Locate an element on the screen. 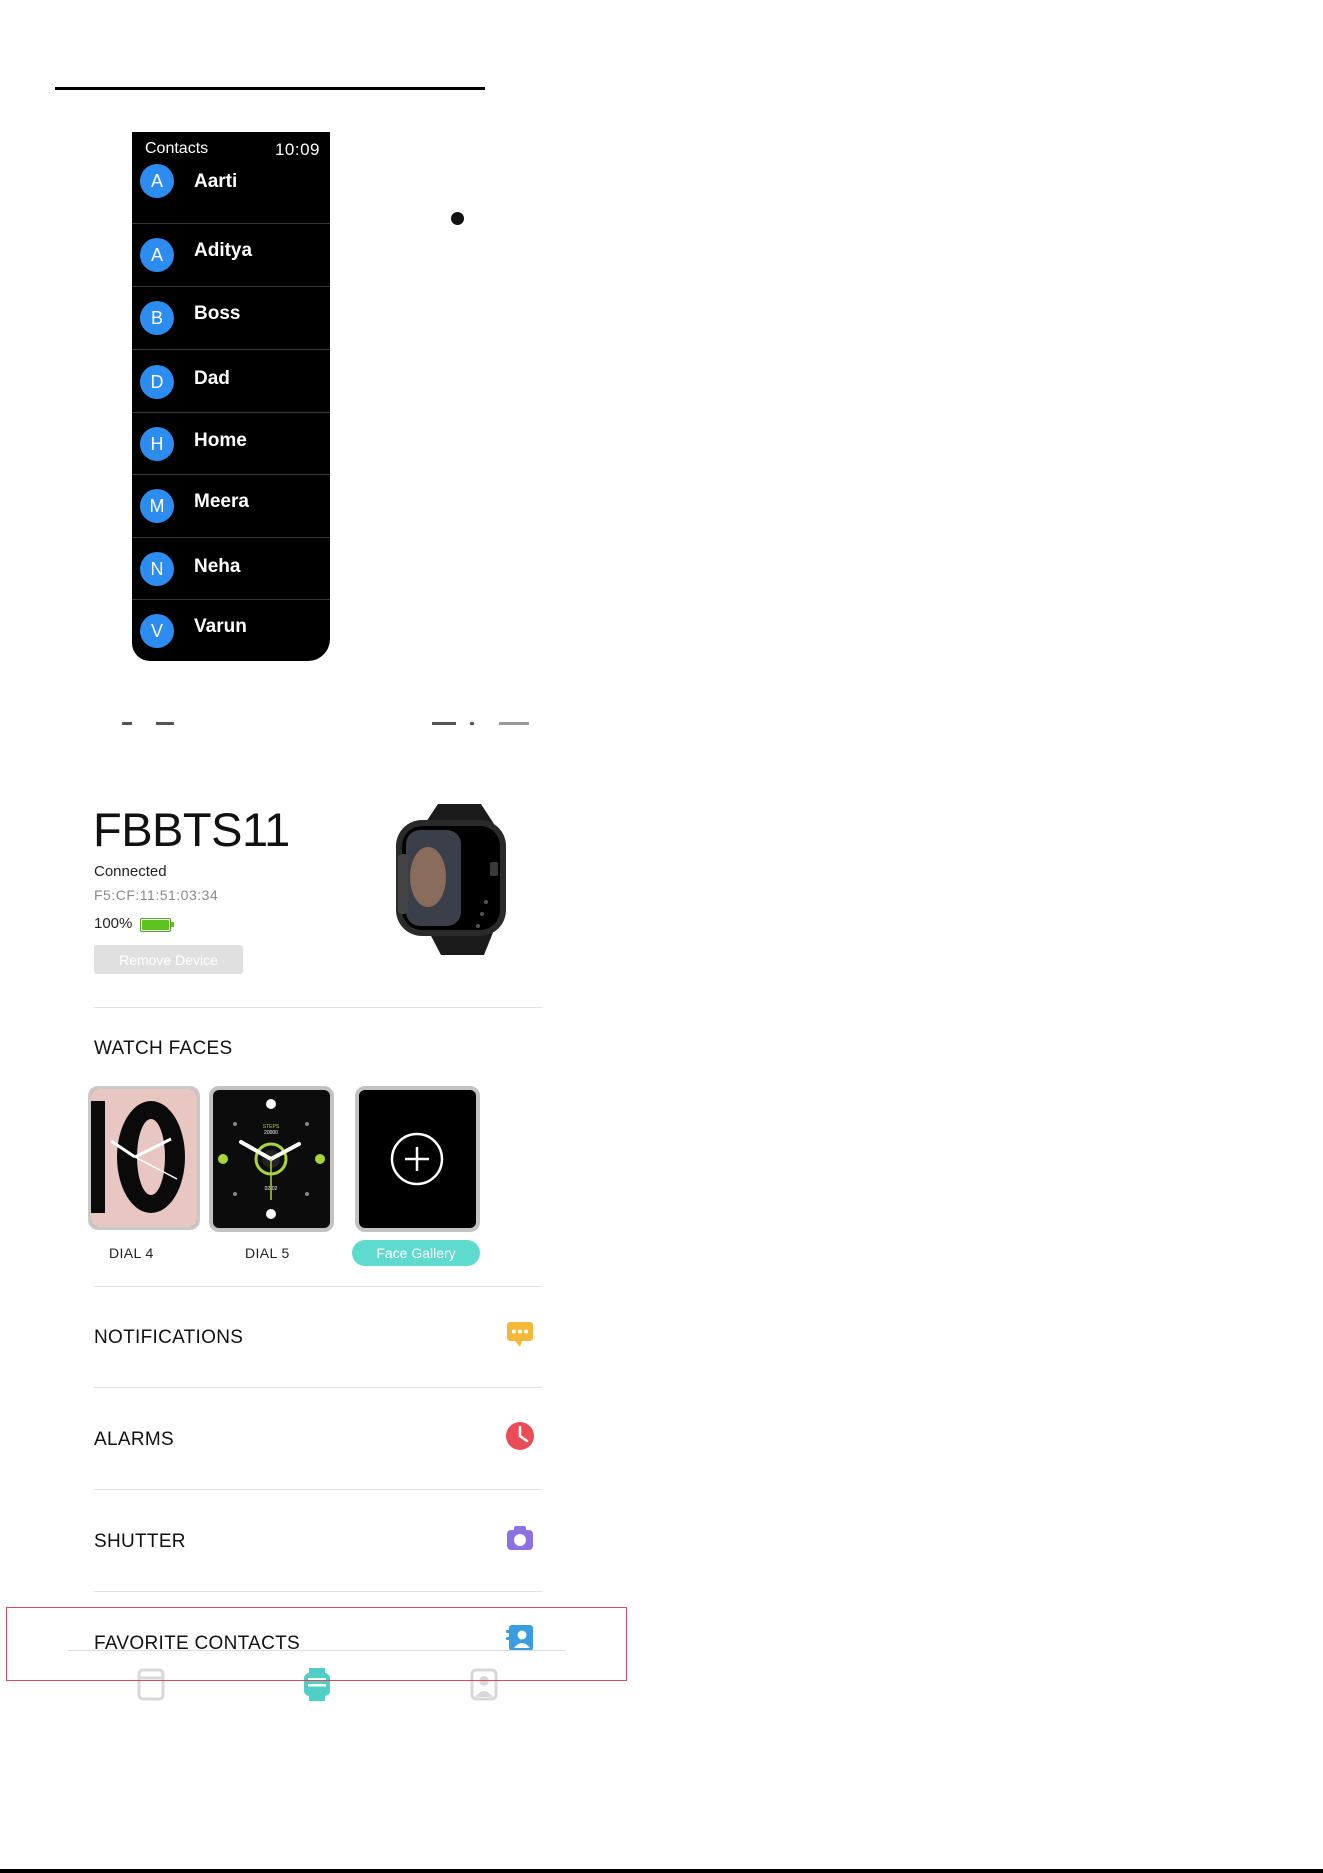 The height and width of the screenshot is (1873, 1323). contact-name: Home is located at coordinates (220, 440).